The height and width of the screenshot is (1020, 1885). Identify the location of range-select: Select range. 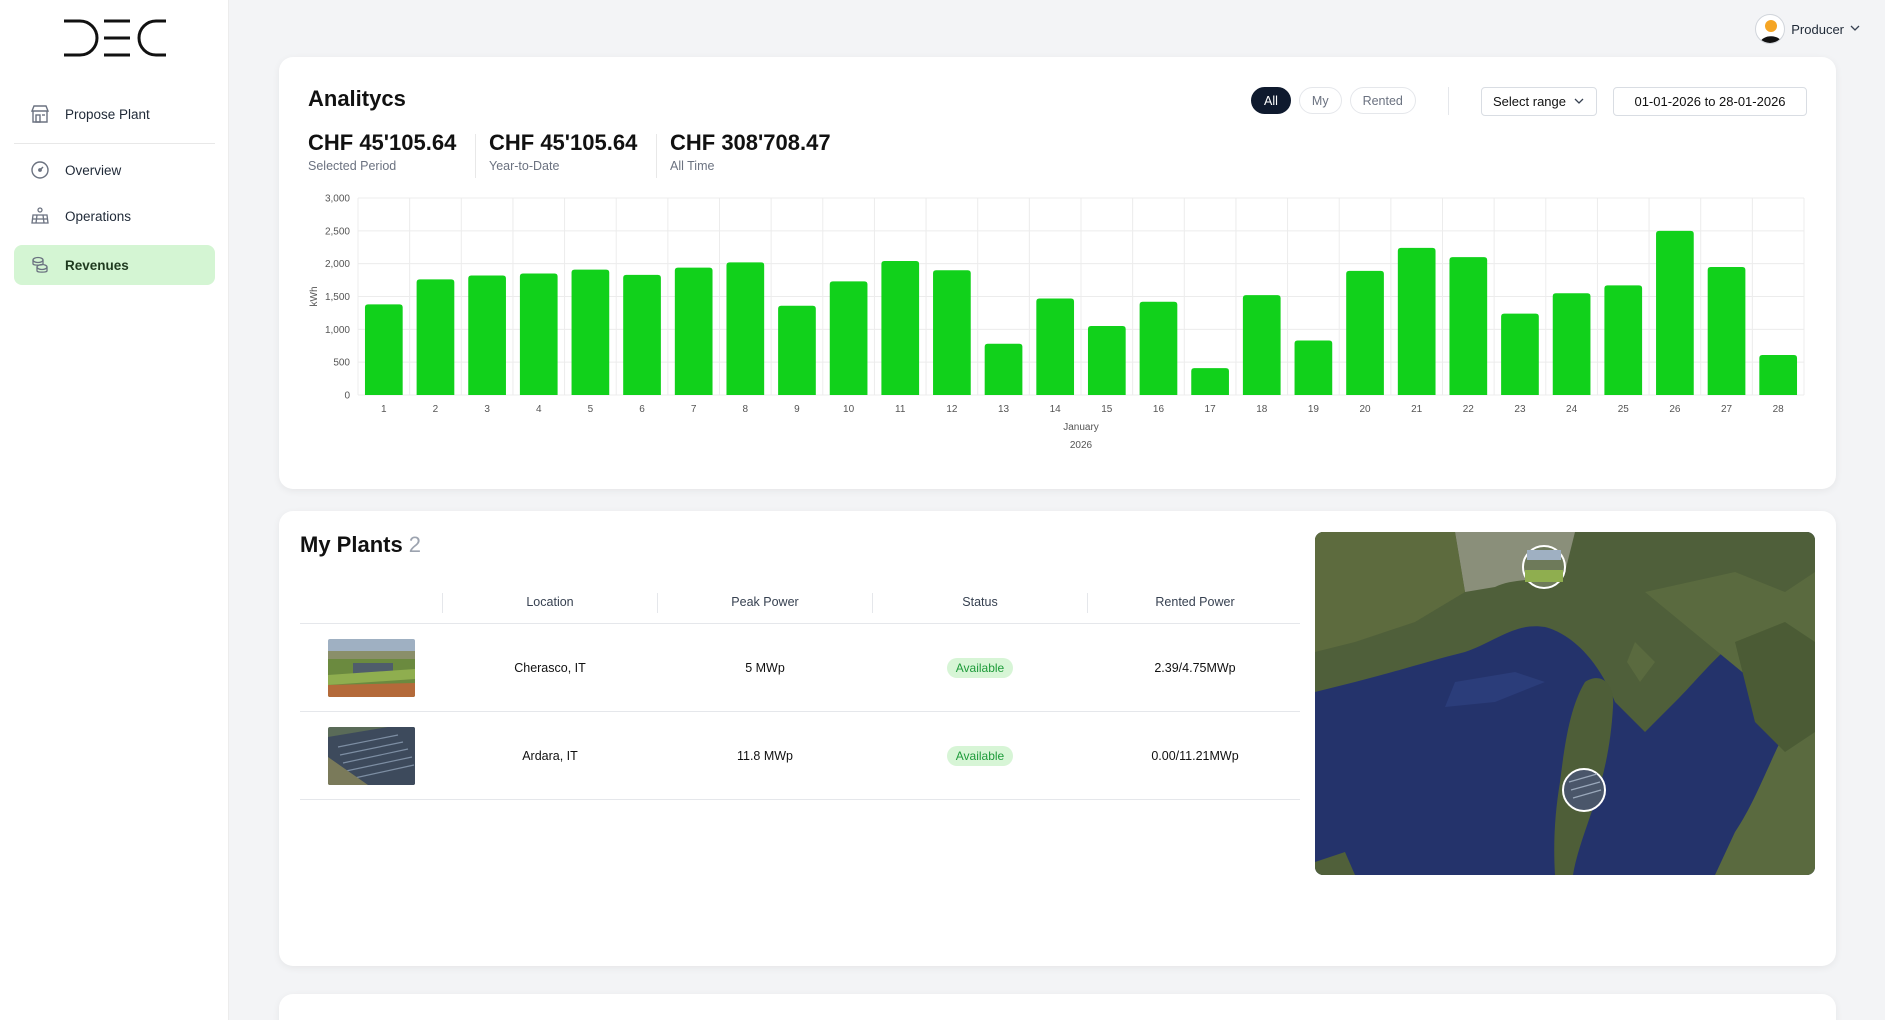
(1539, 101).